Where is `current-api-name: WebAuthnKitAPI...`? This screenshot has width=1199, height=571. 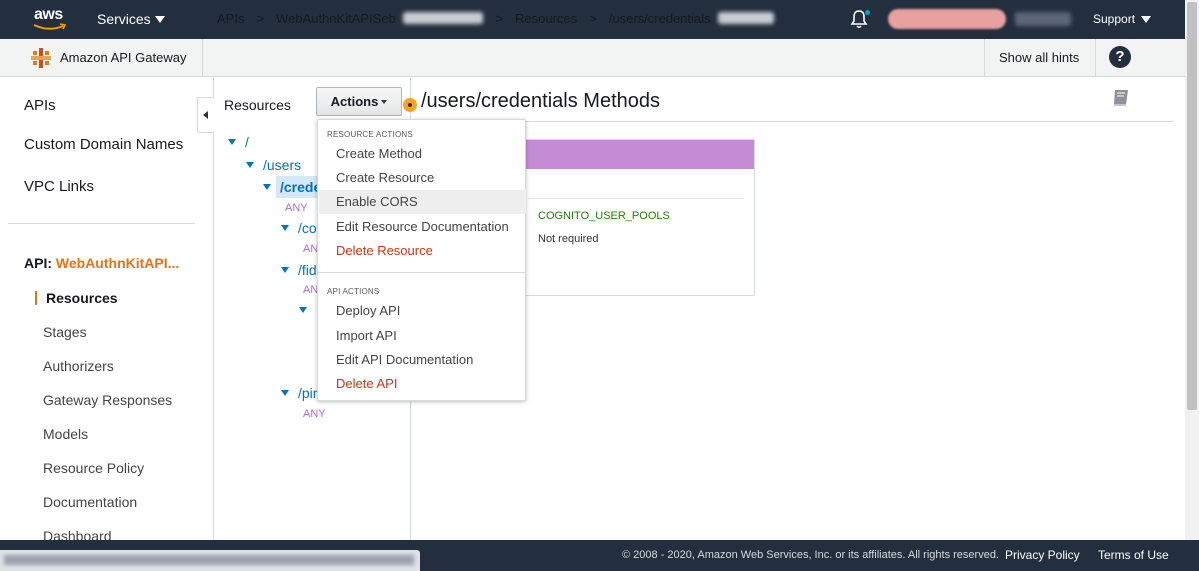 current-api-name: WebAuthnKitAPI... is located at coordinates (117, 263).